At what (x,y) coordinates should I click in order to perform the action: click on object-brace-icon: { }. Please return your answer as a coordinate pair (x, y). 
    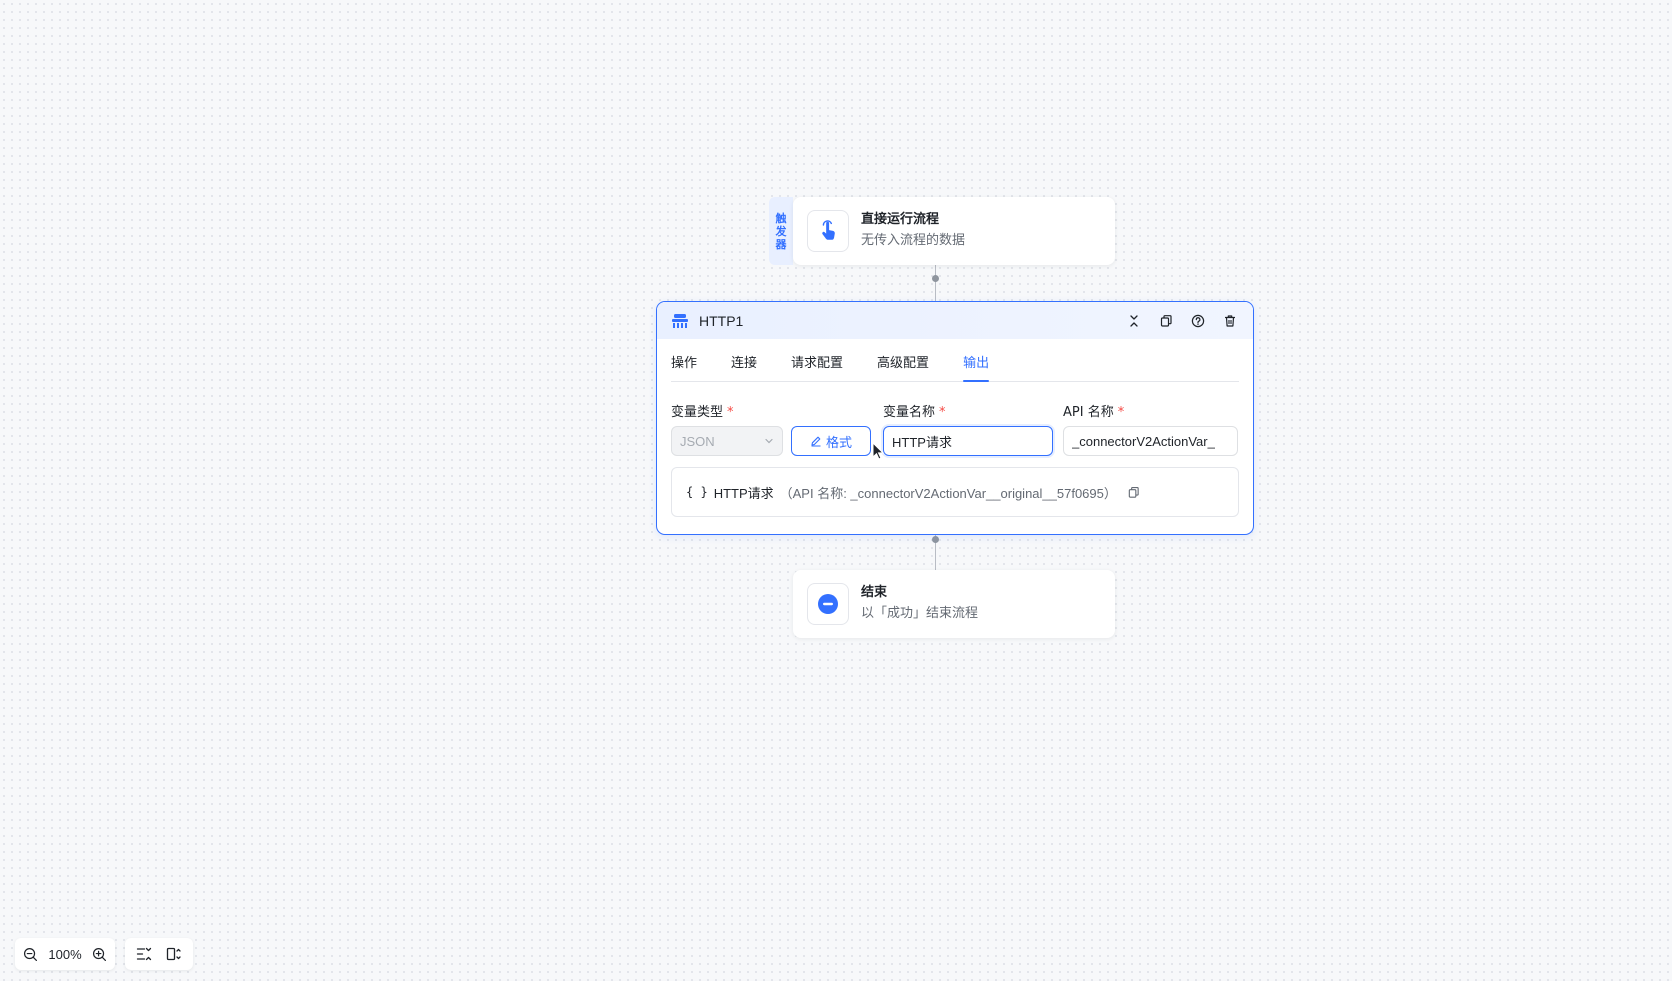
    Looking at the image, I should click on (697, 492).